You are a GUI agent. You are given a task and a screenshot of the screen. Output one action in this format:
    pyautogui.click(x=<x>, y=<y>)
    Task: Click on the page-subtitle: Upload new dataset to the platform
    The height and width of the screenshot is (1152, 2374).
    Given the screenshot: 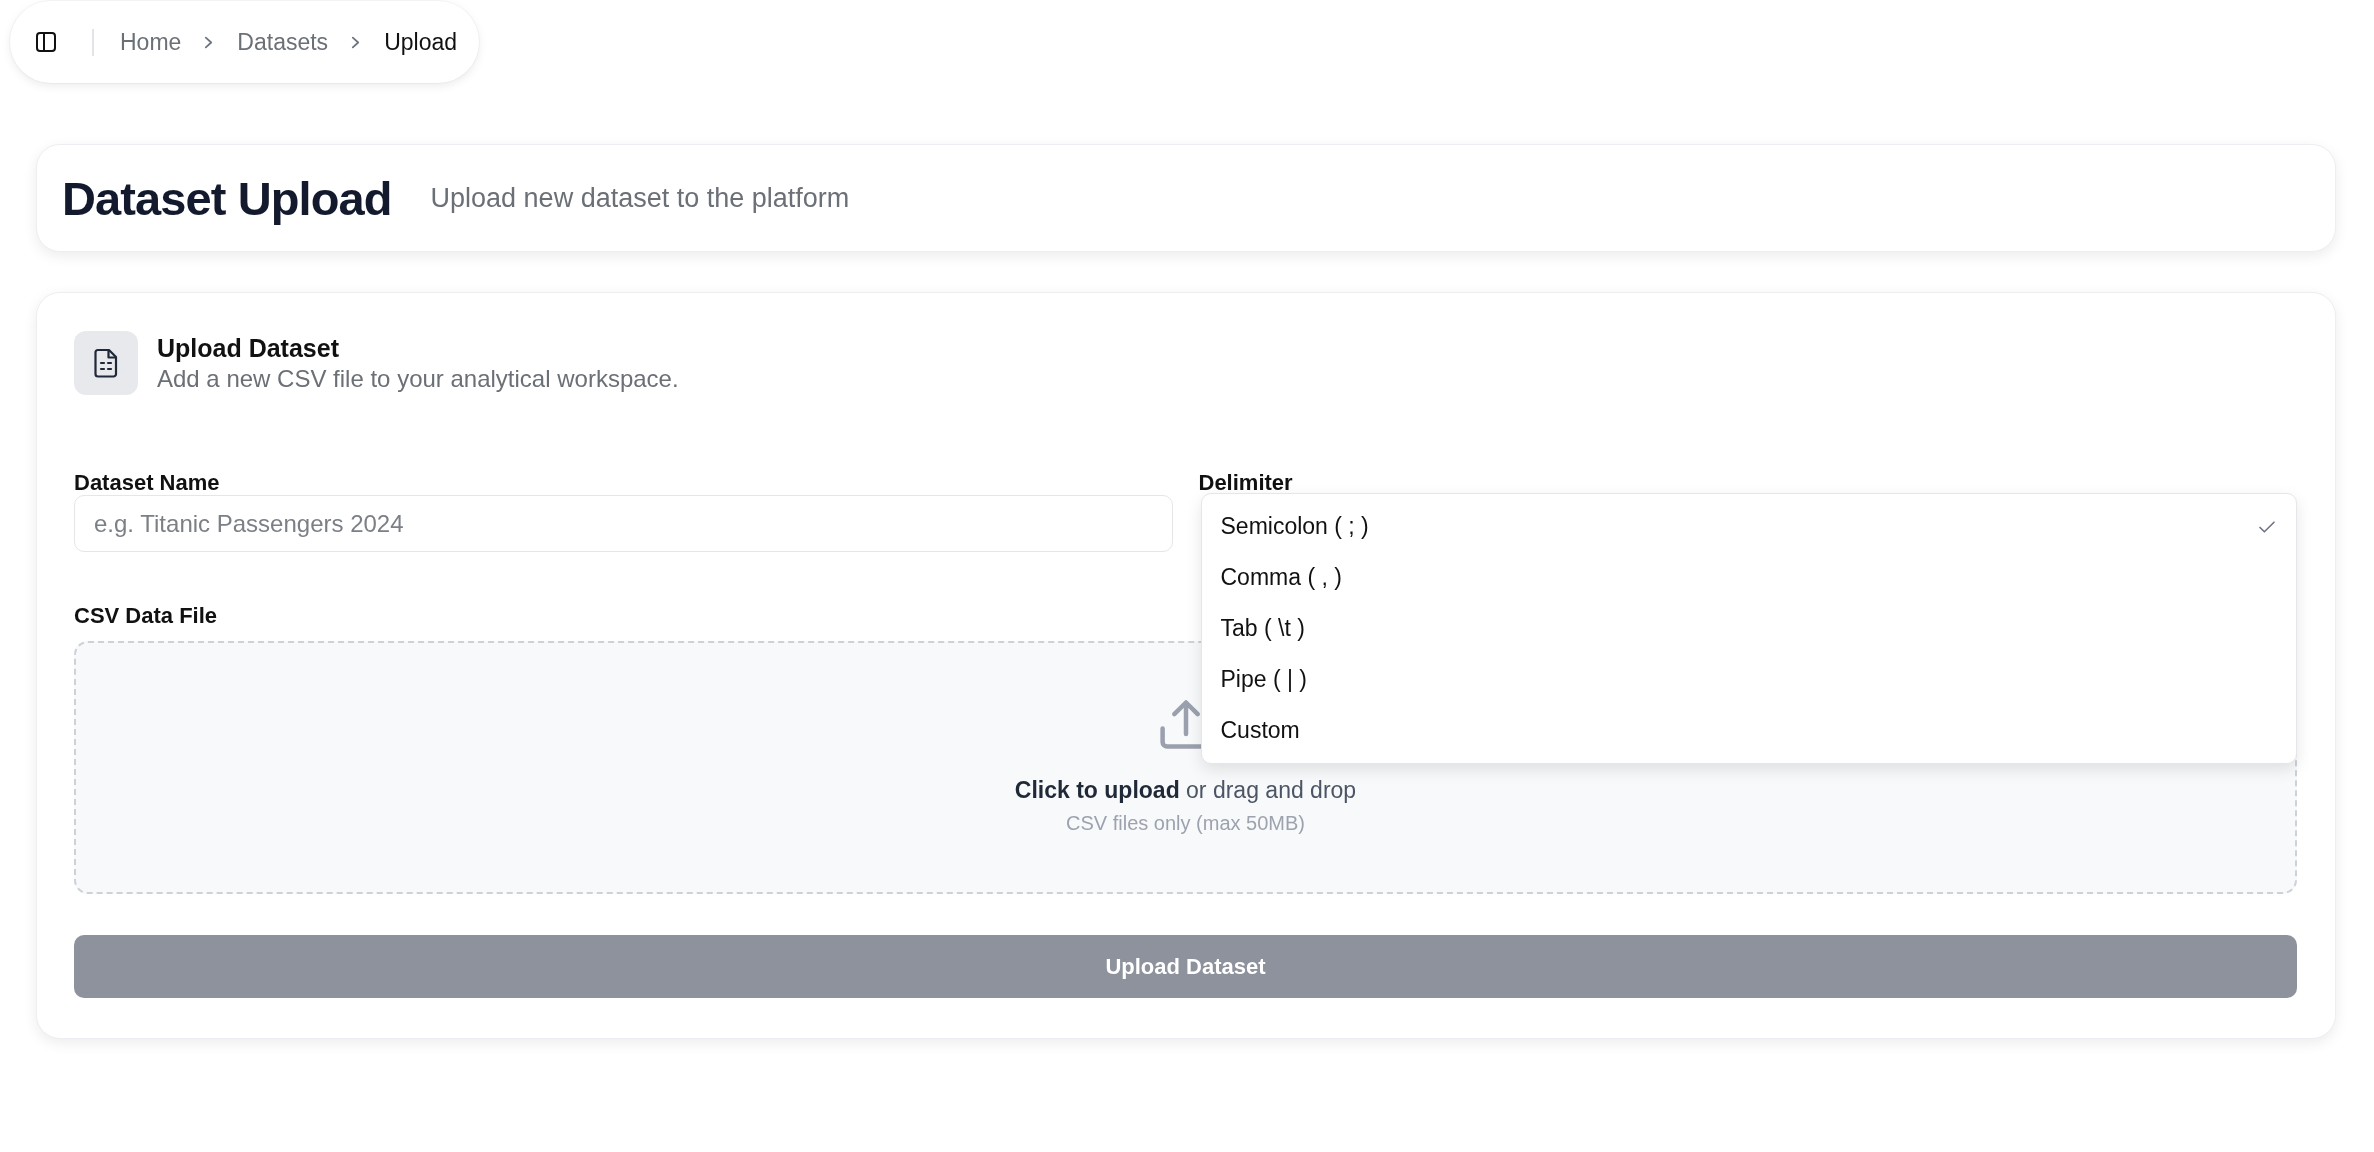 What is the action you would take?
    pyautogui.click(x=640, y=198)
    